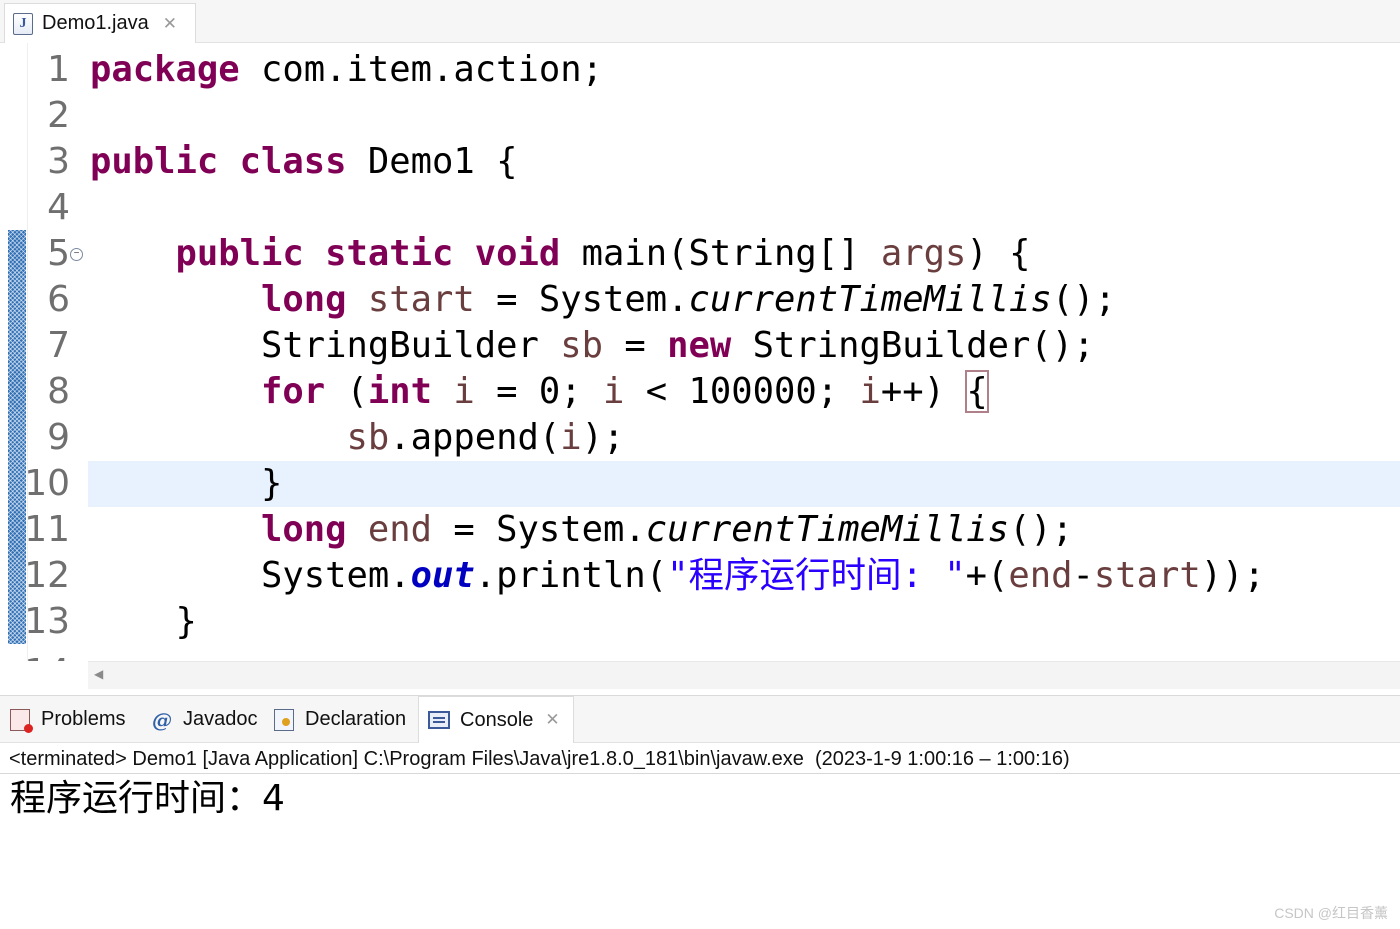  Describe the element at coordinates (700, 719) in the screenshot. I see `panel-tab-bar: Problems @ Javadoc Declaration Console ✕` at that location.